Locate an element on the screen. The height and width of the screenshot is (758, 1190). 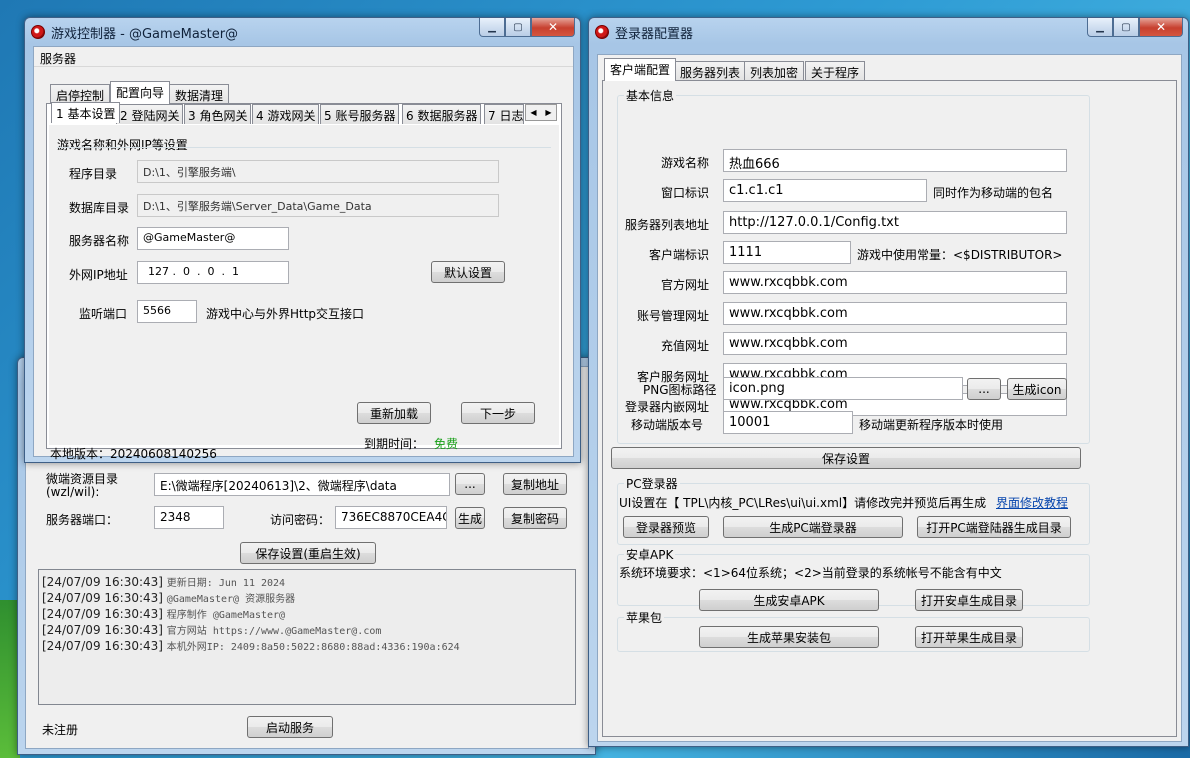
field-label: 窗口标识 is located at coordinates (684, 193).